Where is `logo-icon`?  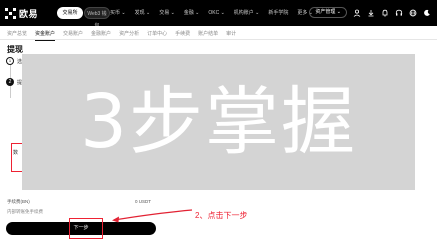
logo-icon is located at coordinates (10, 13).